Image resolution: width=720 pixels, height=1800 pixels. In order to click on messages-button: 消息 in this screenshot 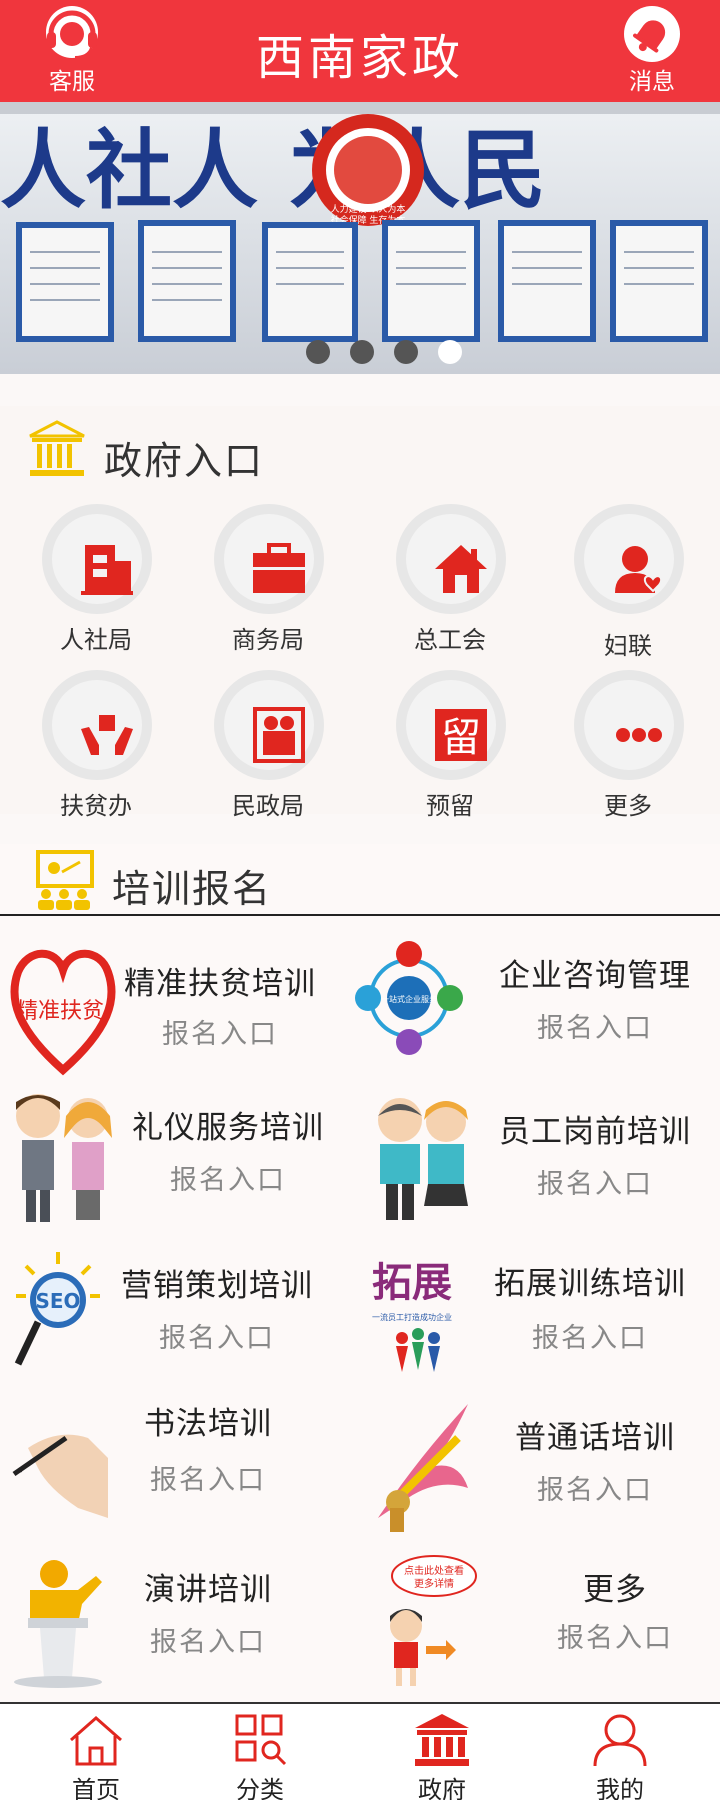, I will do `click(652, 53)`.